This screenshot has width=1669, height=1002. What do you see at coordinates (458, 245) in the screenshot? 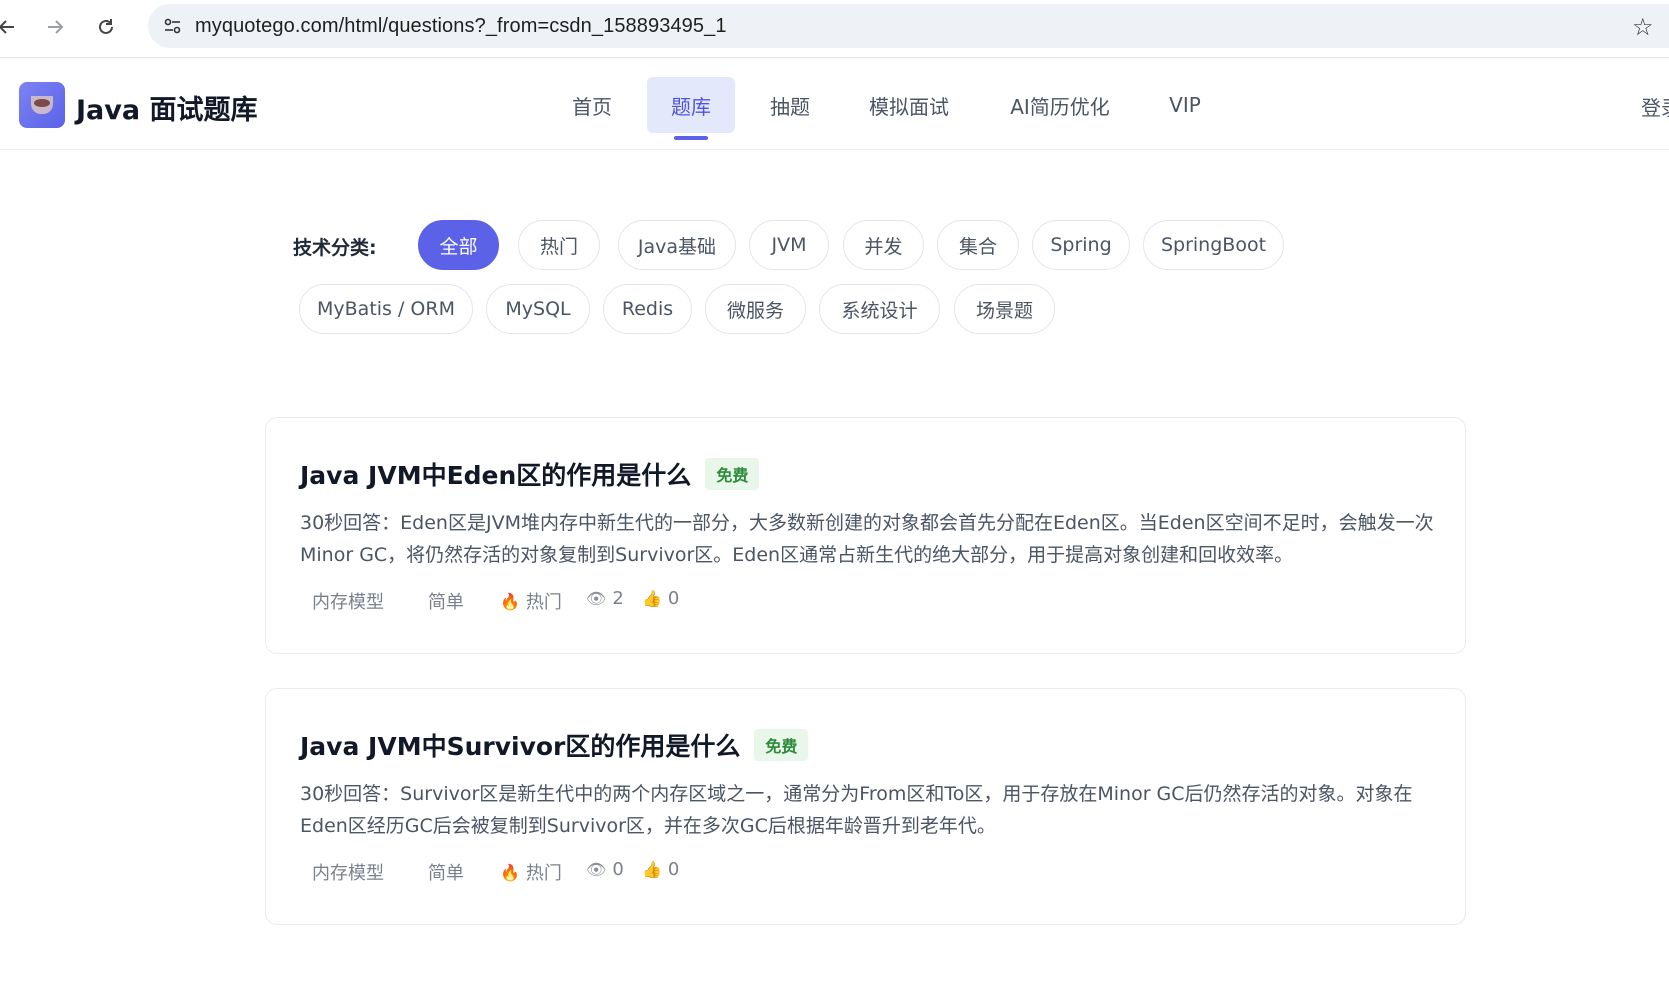
I see `chip-all: 全部` at bounding box center [458, 245].